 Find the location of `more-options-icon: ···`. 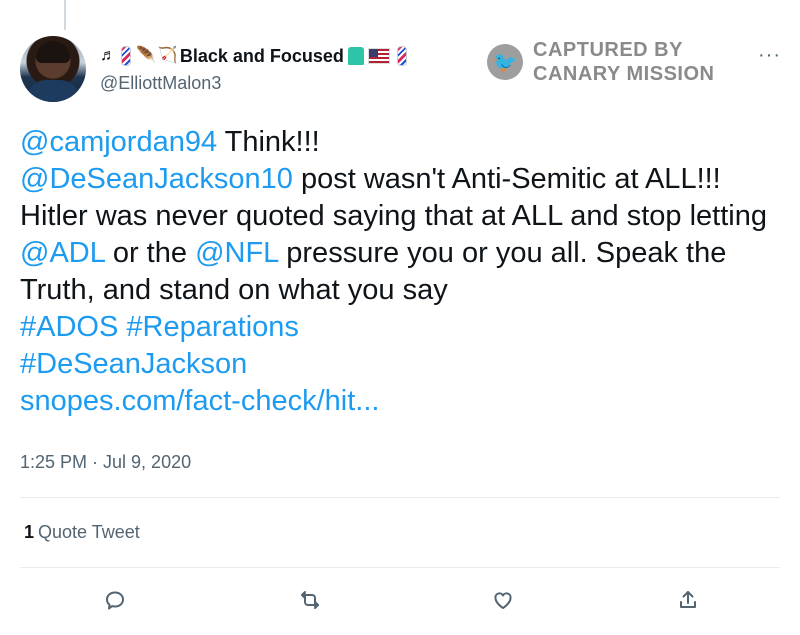

more-options-icon: ··· is located at coordinates (769, 55).